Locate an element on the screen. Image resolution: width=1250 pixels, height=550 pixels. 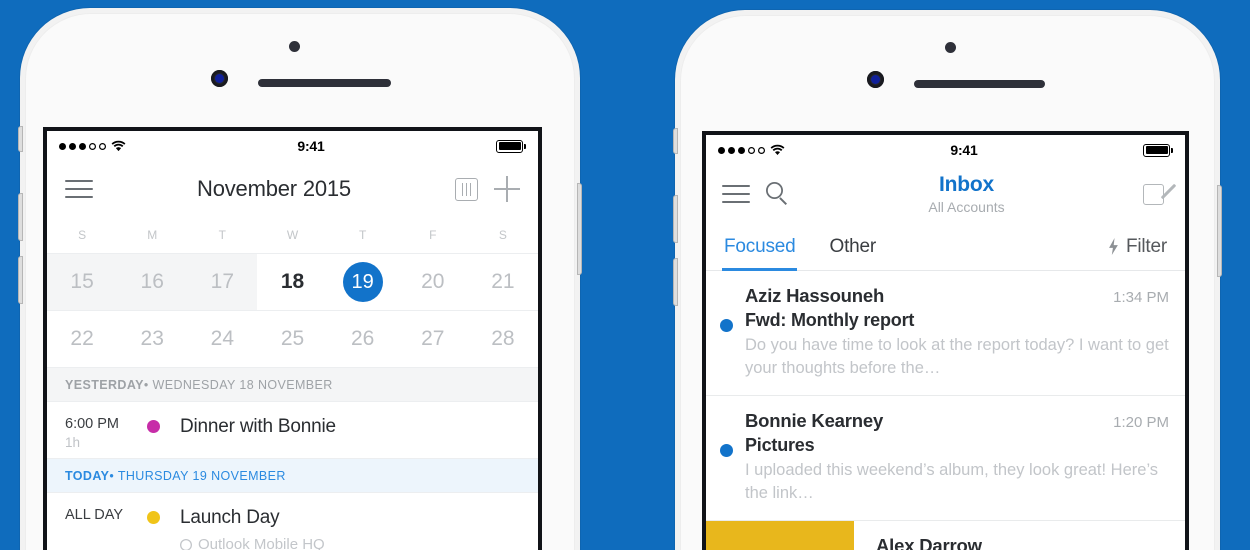
swipe-schedule-action is located at coordinates (780, 535).